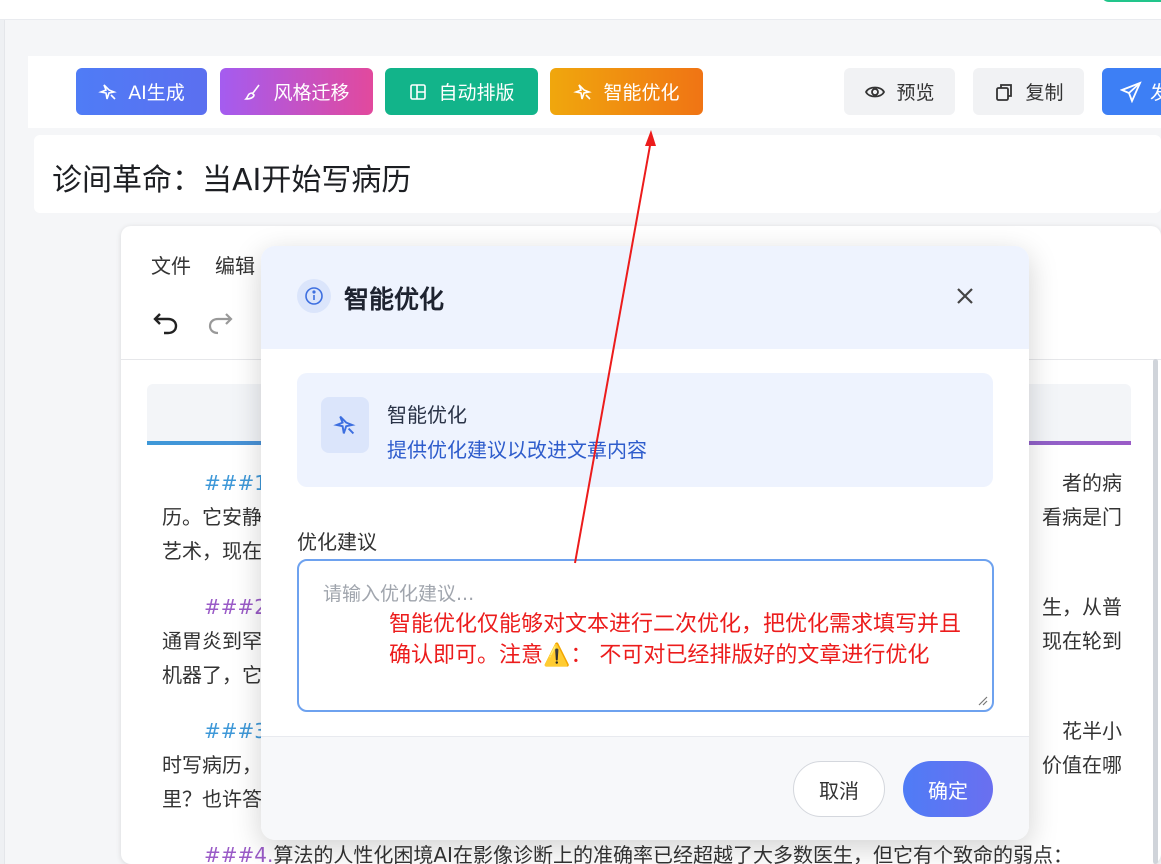  I want to click on editor-menubar: 文件 编辑, so click(203, 264).